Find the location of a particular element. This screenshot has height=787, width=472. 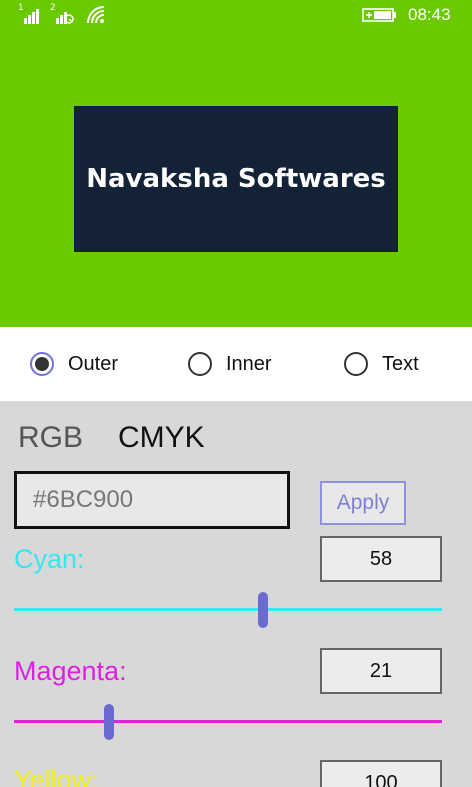

yellow-value-box: 100 is located at coordinates (381, 773).